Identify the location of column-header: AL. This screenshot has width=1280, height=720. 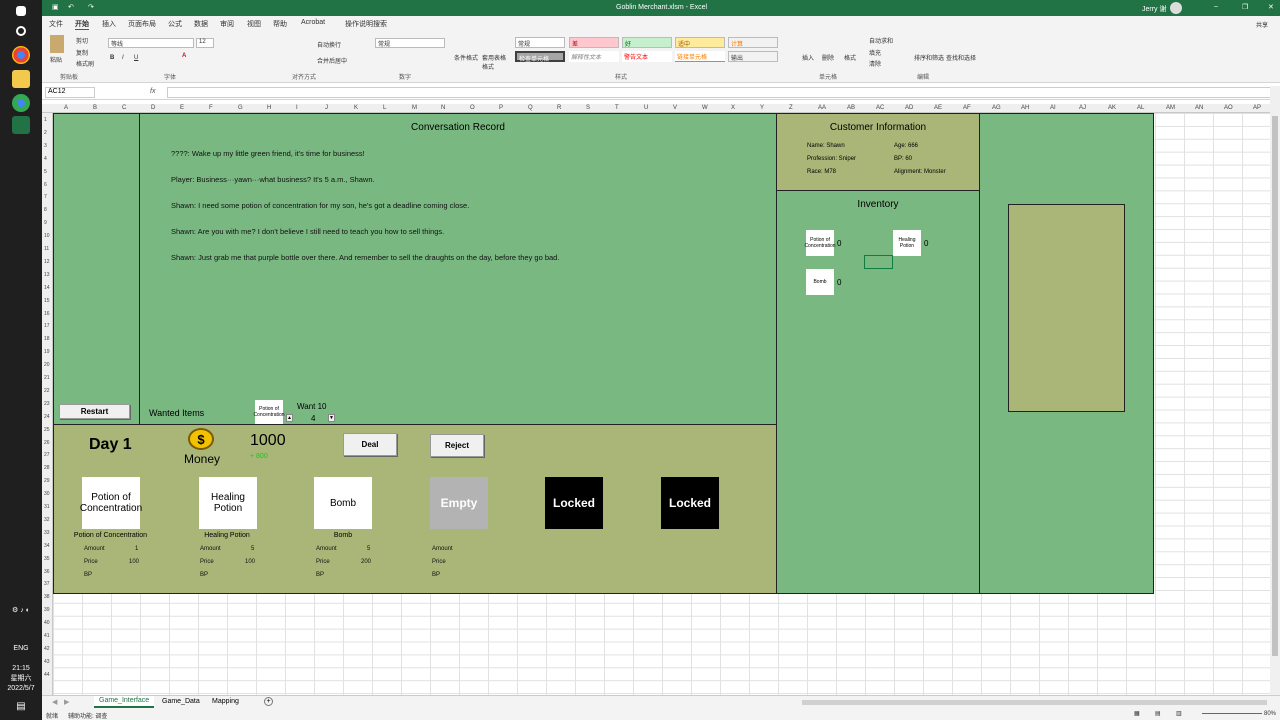
(1140, 108).